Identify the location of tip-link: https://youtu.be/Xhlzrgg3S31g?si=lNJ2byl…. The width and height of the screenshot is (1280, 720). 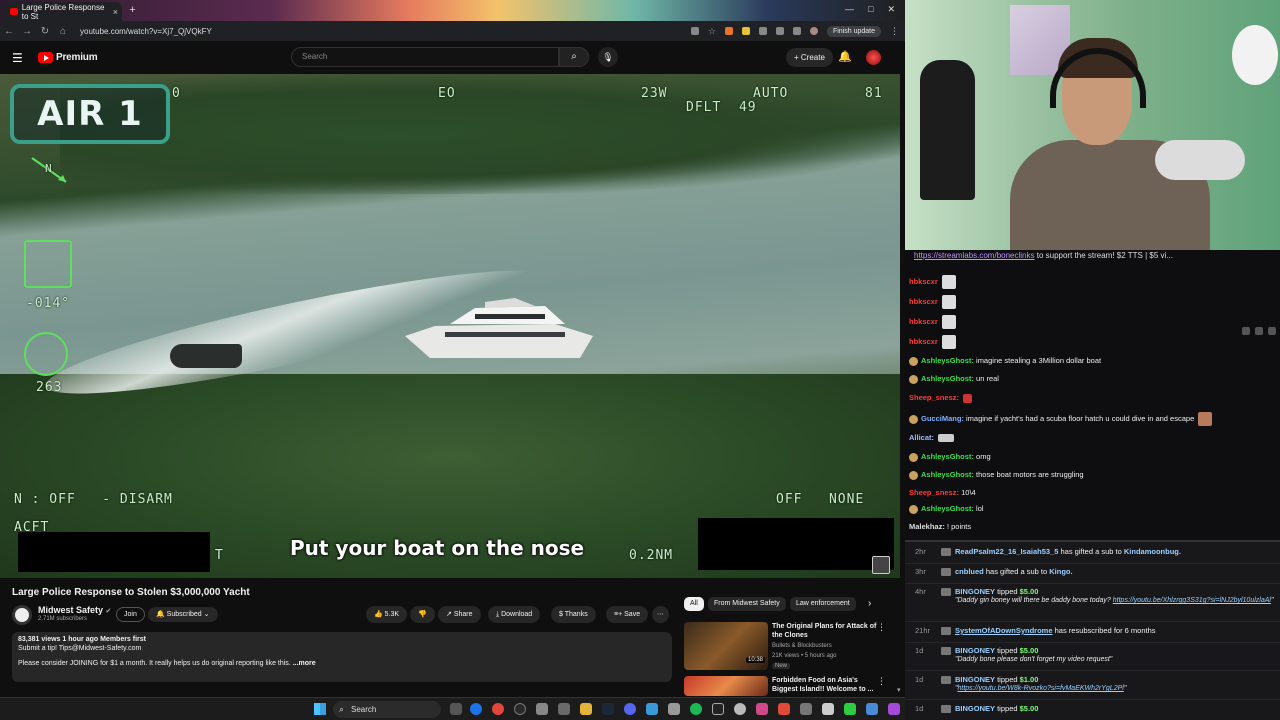
(1192, 600).